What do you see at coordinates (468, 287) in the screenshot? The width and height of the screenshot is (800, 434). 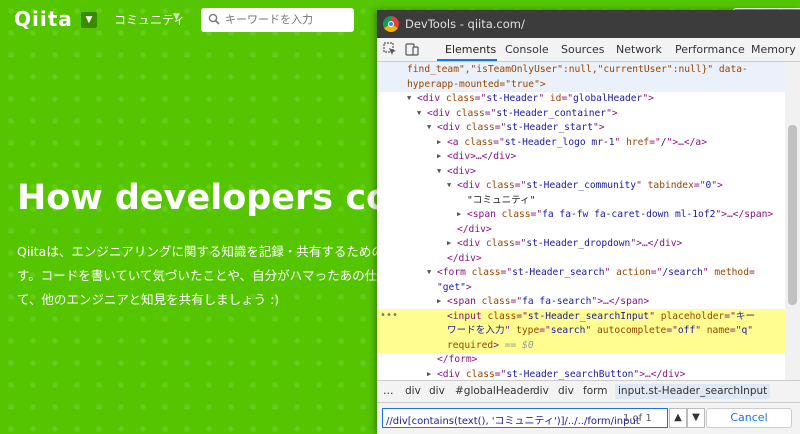 I see `markup-token: >` at bounding box center [468, 287].